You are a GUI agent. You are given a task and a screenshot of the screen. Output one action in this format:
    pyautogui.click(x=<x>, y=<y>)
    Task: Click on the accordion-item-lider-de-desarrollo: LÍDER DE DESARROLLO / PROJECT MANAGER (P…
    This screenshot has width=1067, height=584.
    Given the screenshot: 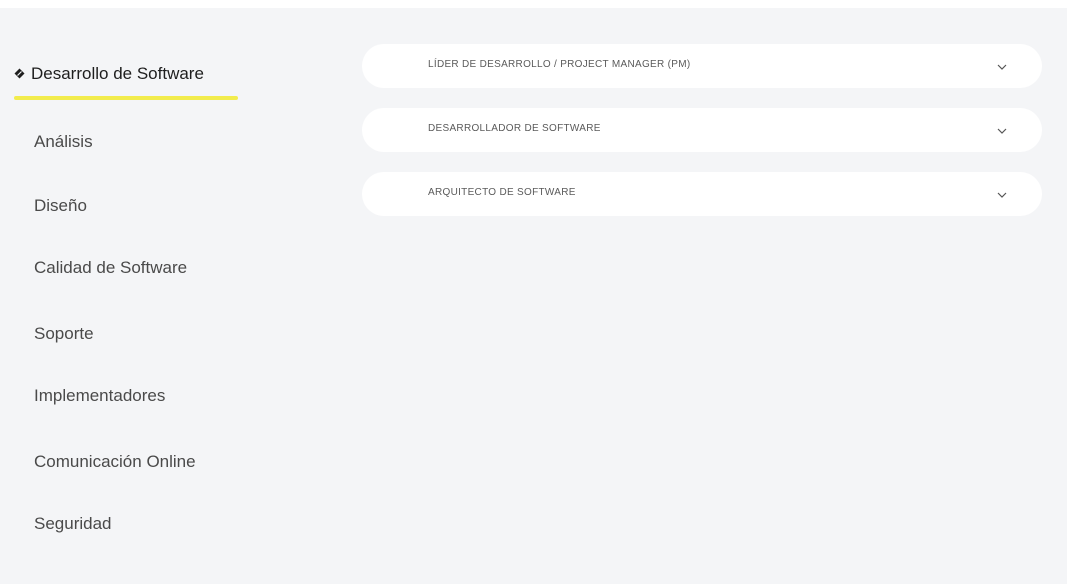 What is the action you would take?
    pyautogui.click(x=702, y=66)
    